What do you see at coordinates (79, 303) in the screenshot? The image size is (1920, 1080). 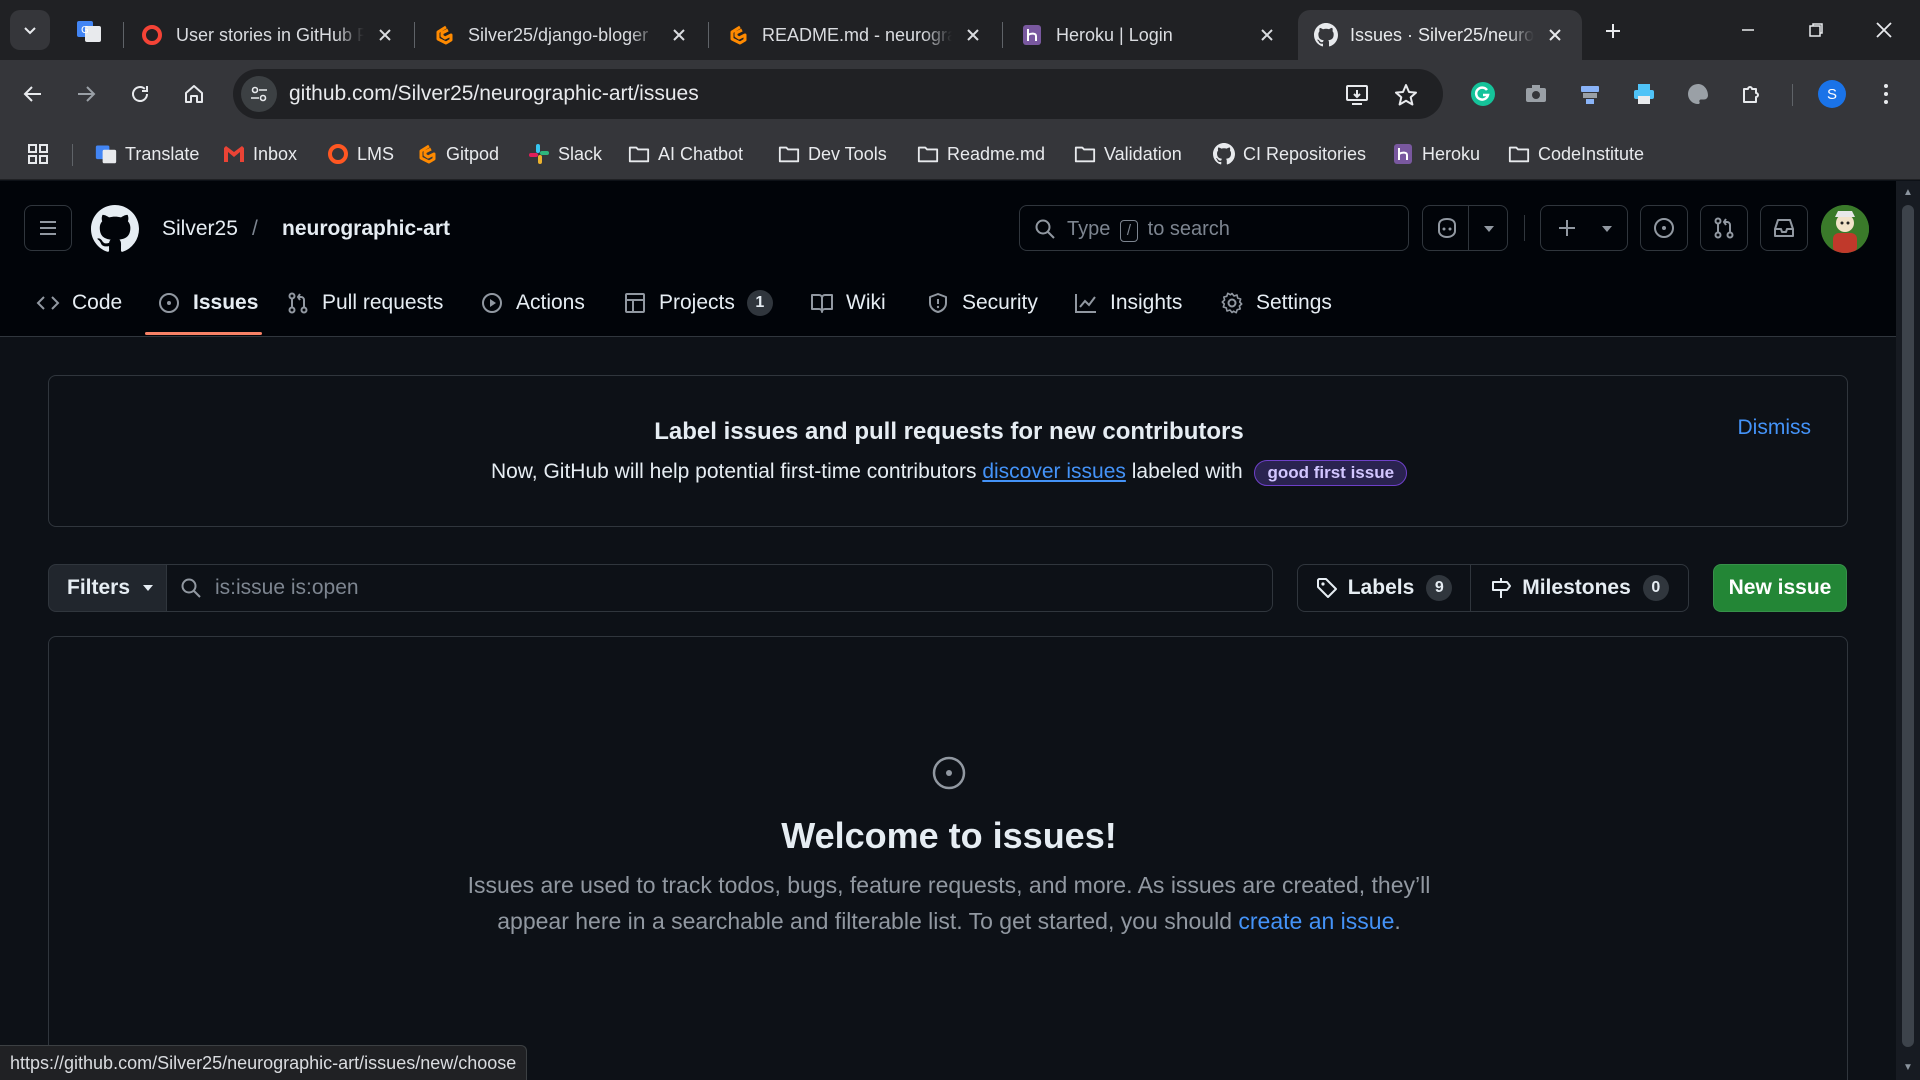 I see `tab-code: Code` at bounding box center [79, 303].